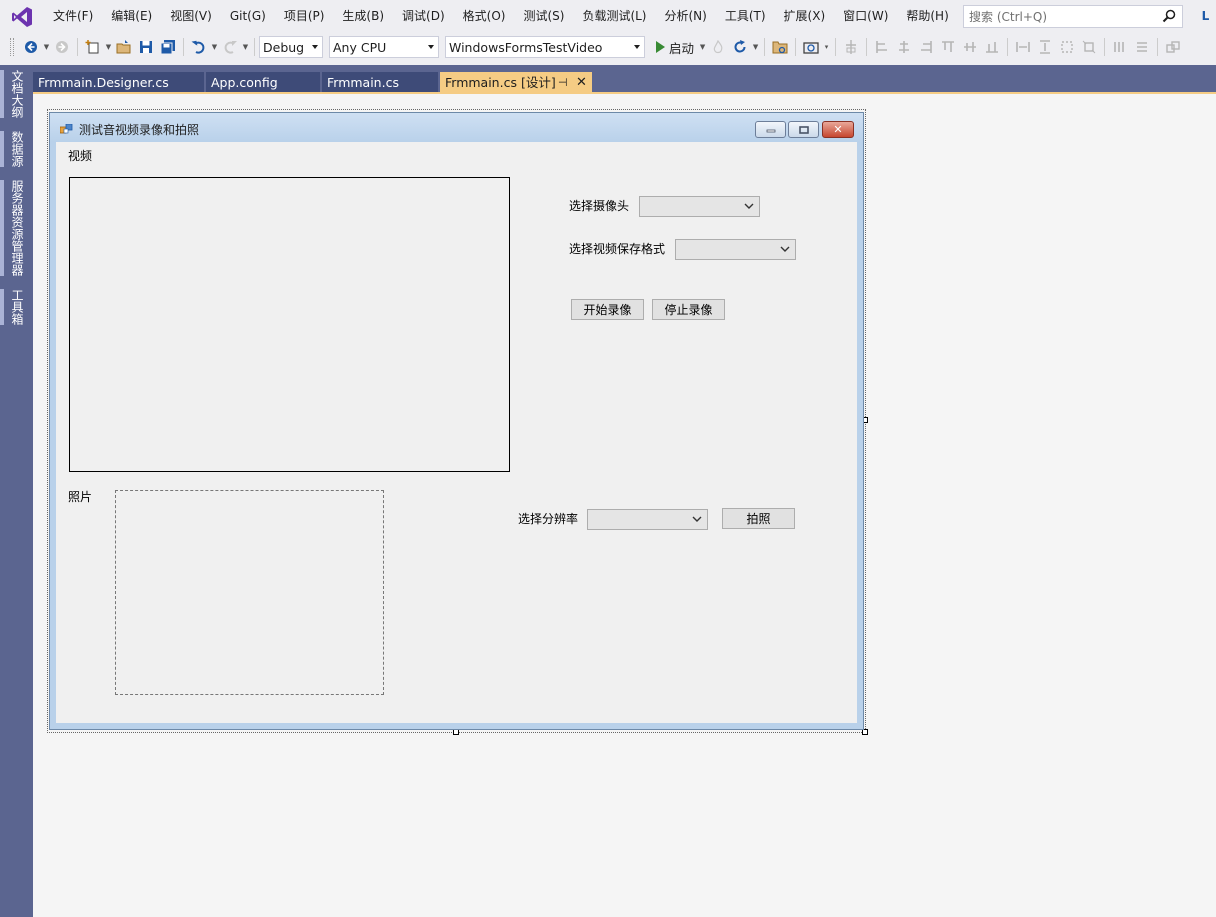  Describe the element at coordinates (248, 16) in the screenshot. I see `menu-git: Git(G)` at that location.